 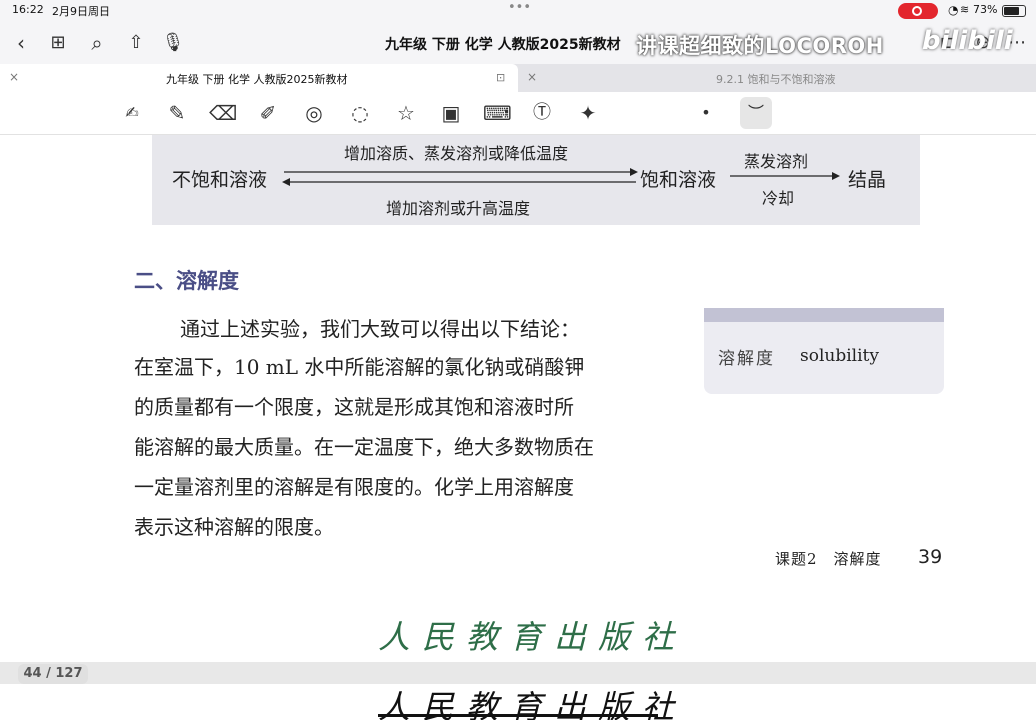 I want to click on vocabulary-box: 溶解度 solubility, so click(x=824, y=351).